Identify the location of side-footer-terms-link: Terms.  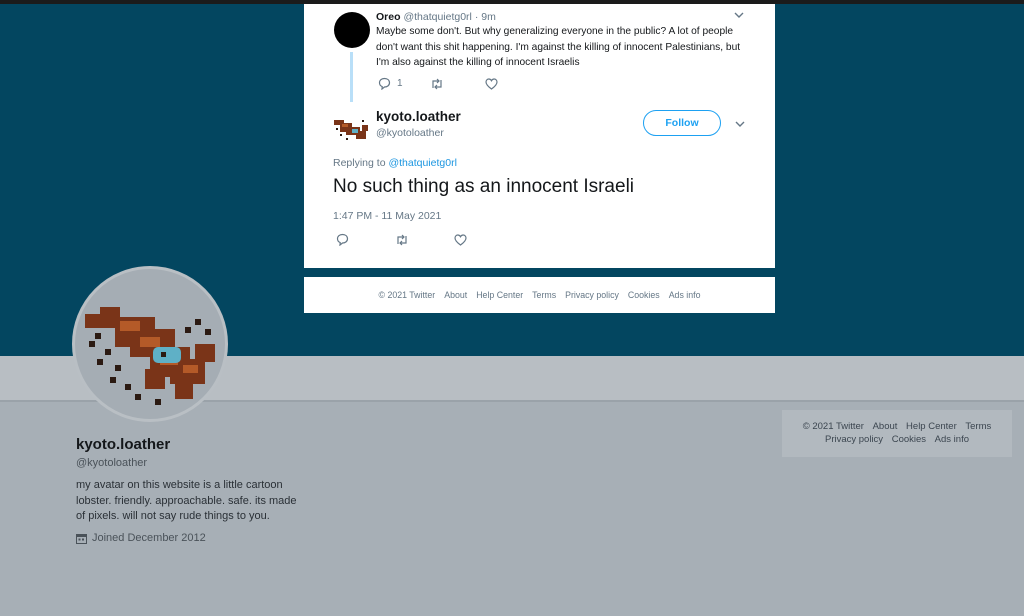
(978, 426).